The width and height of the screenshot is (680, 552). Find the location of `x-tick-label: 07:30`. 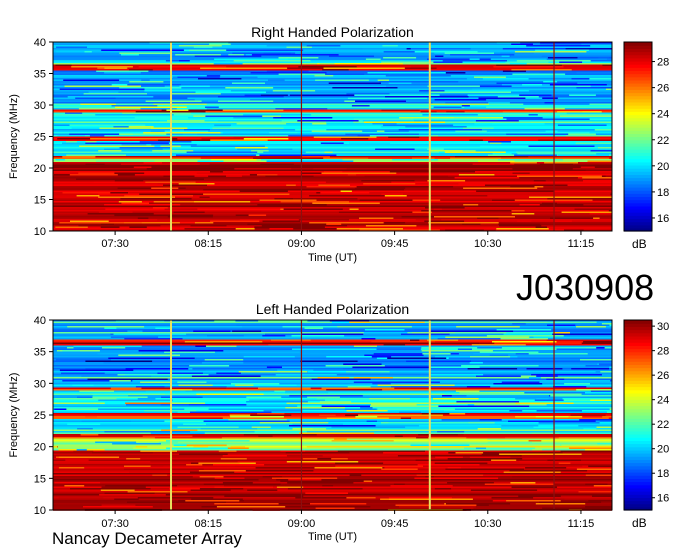

x-tick-label: 07:30 is located at coordinates (115, 244).